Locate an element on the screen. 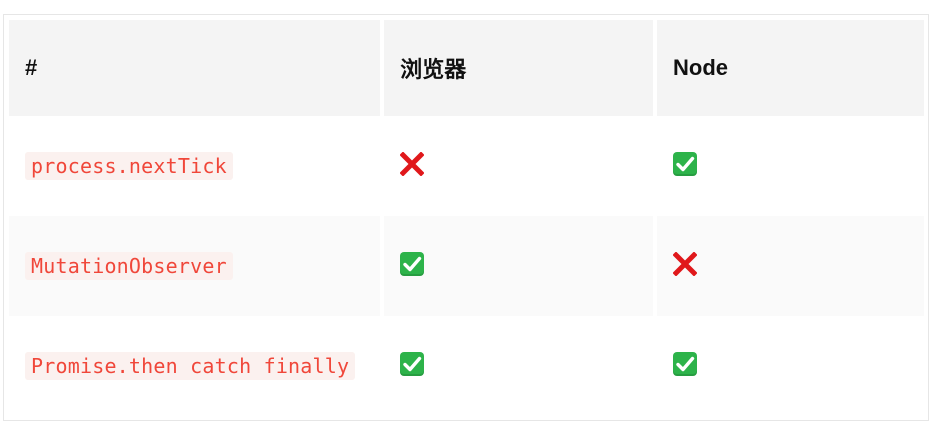 Image resolution: width=942 pixels, height=442 pixels. header-api: # is located at coordinates (195, 68).